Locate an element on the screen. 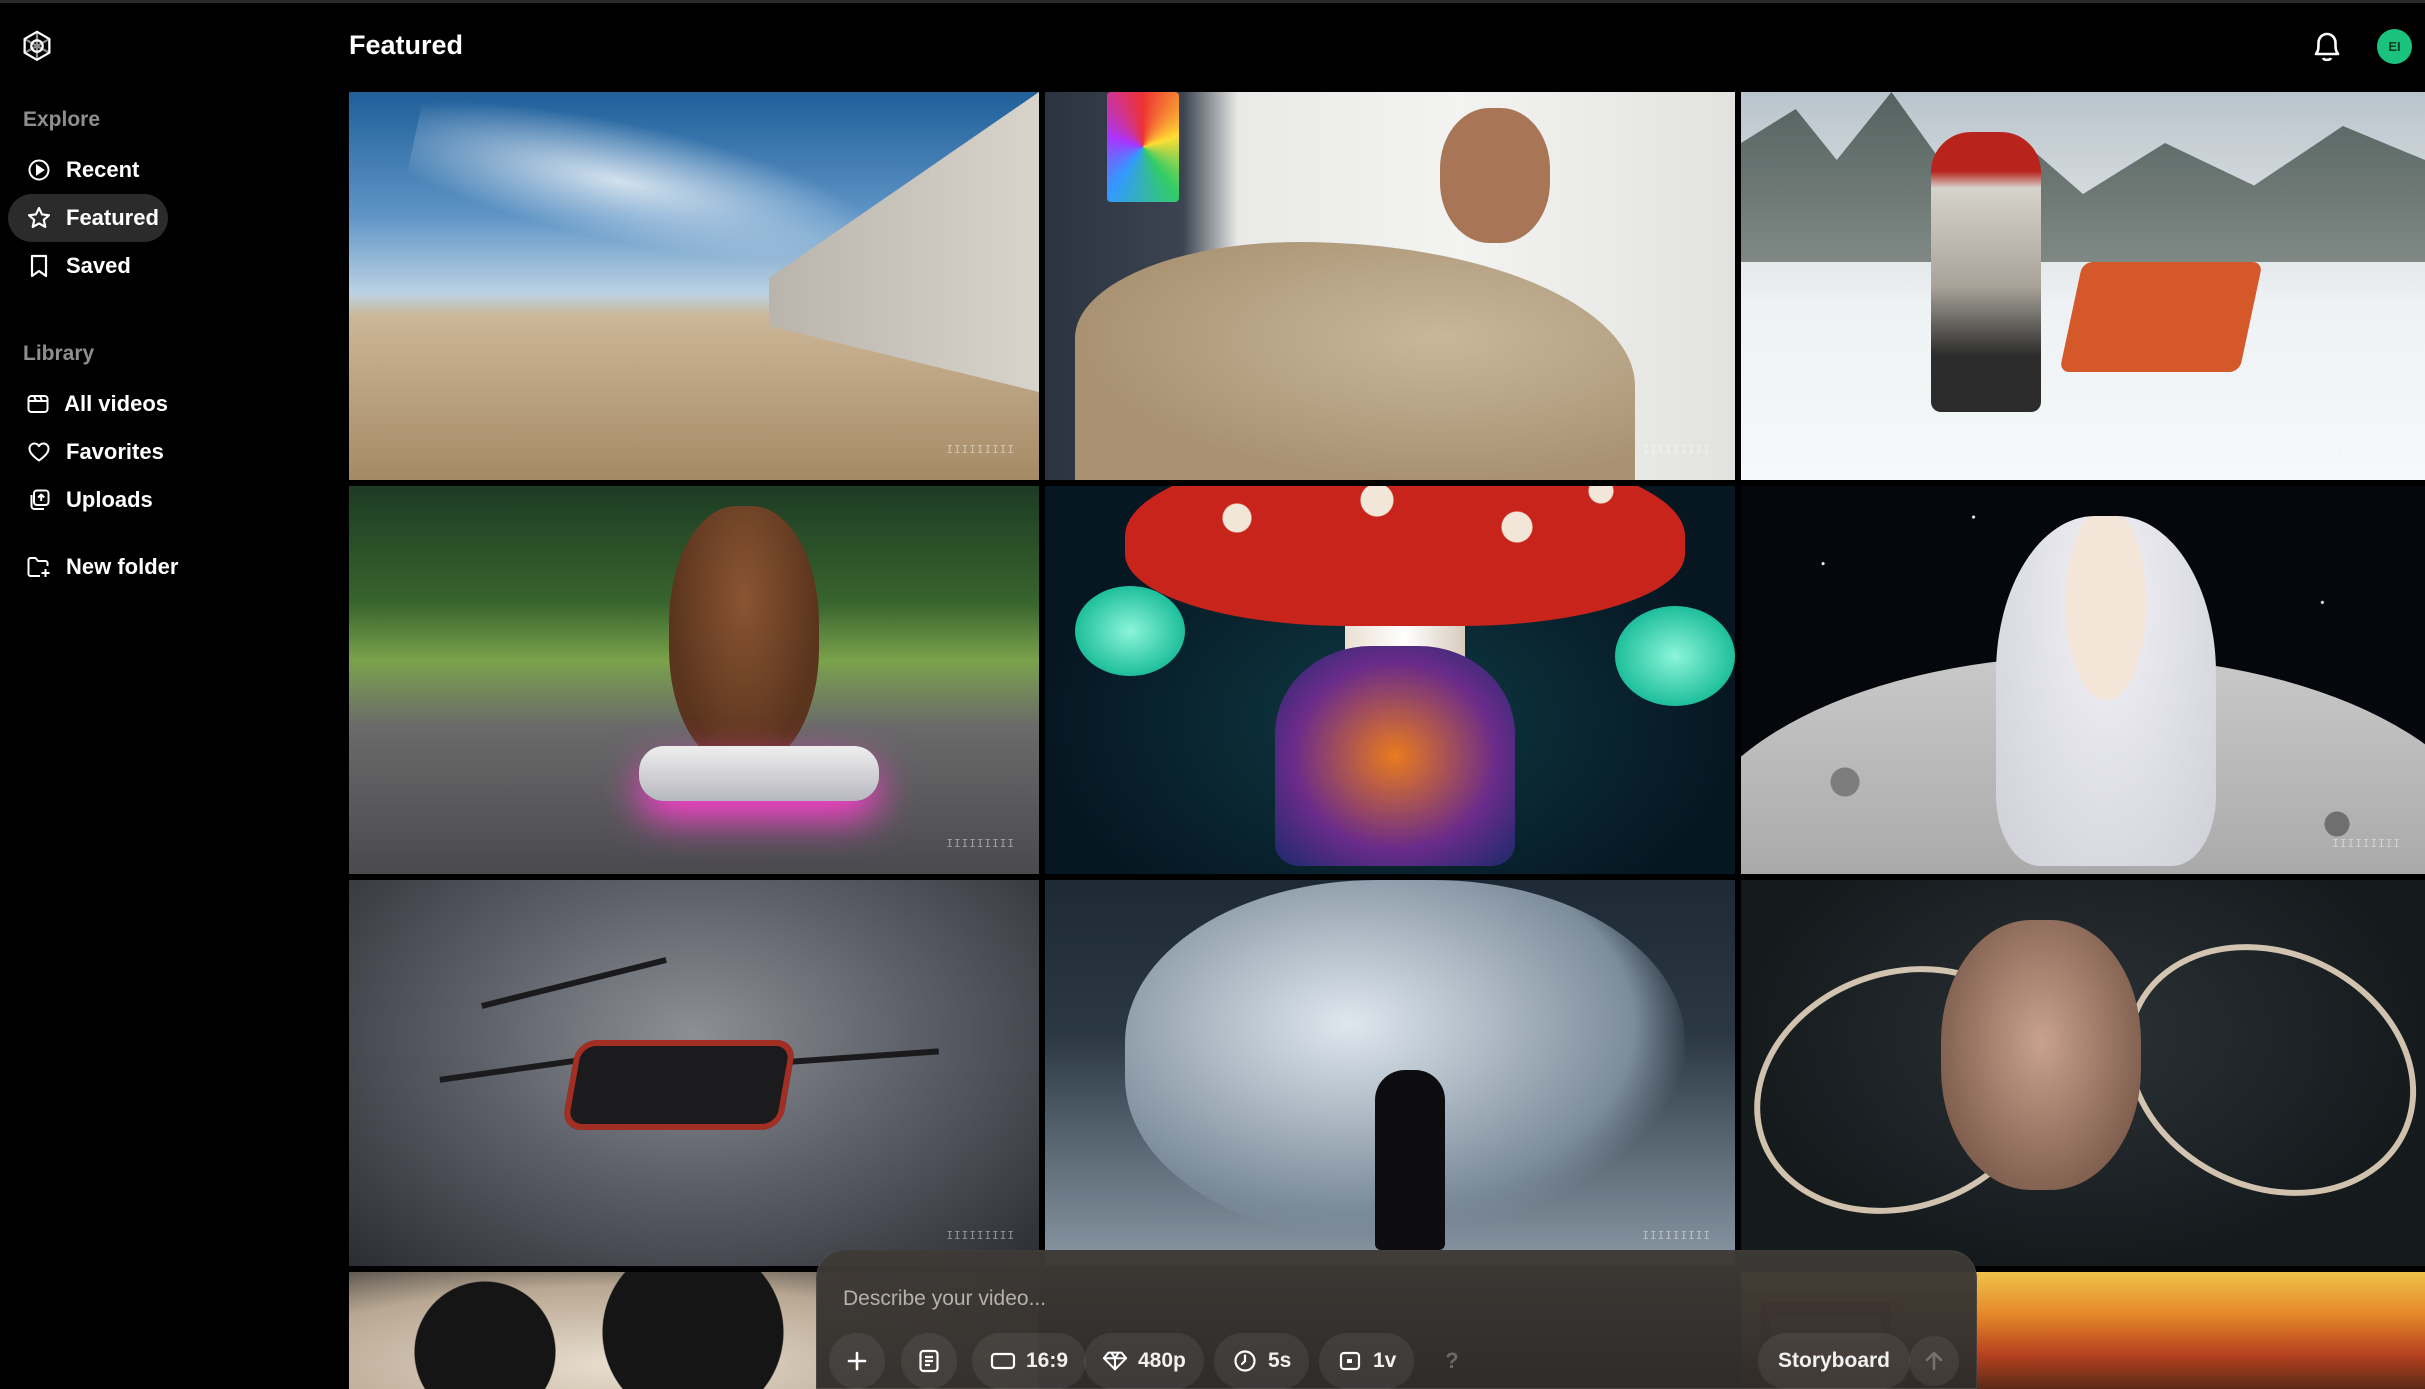 The height and width of the screenshot is (1389, 2425). scene-mushroom-cap is located at coordinates (1405, 556).